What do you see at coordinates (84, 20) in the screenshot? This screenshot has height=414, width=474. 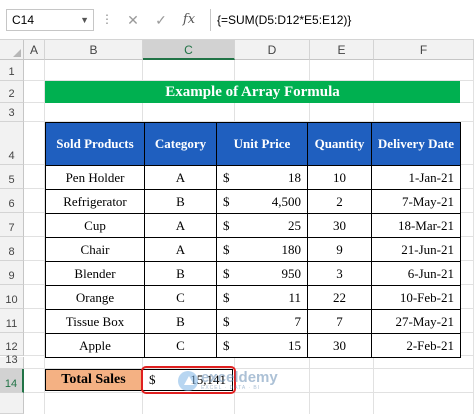 I see `chevron-down-icon: ▼` at bounding box center [84, 20].